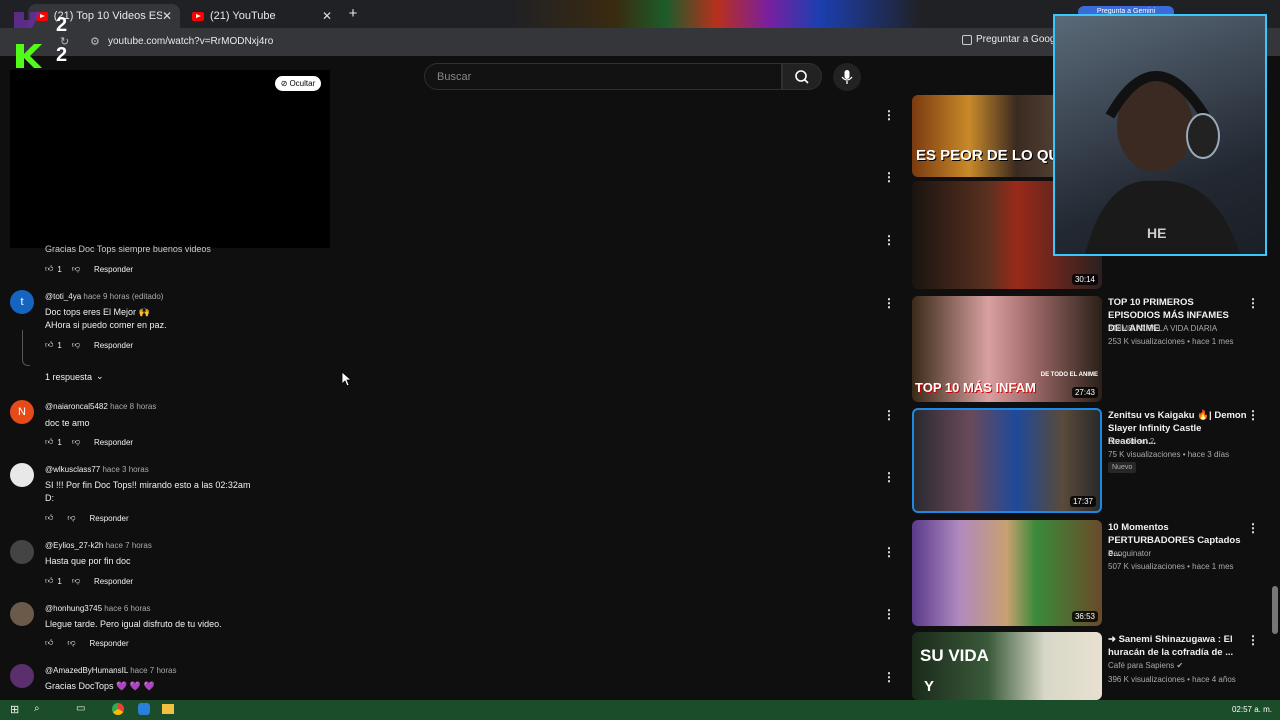  Describe the element at coordinates (1162, 328) in the screenshot. I see `channel-name: ANIME PARA LA VIDA DIARIA` at that location.